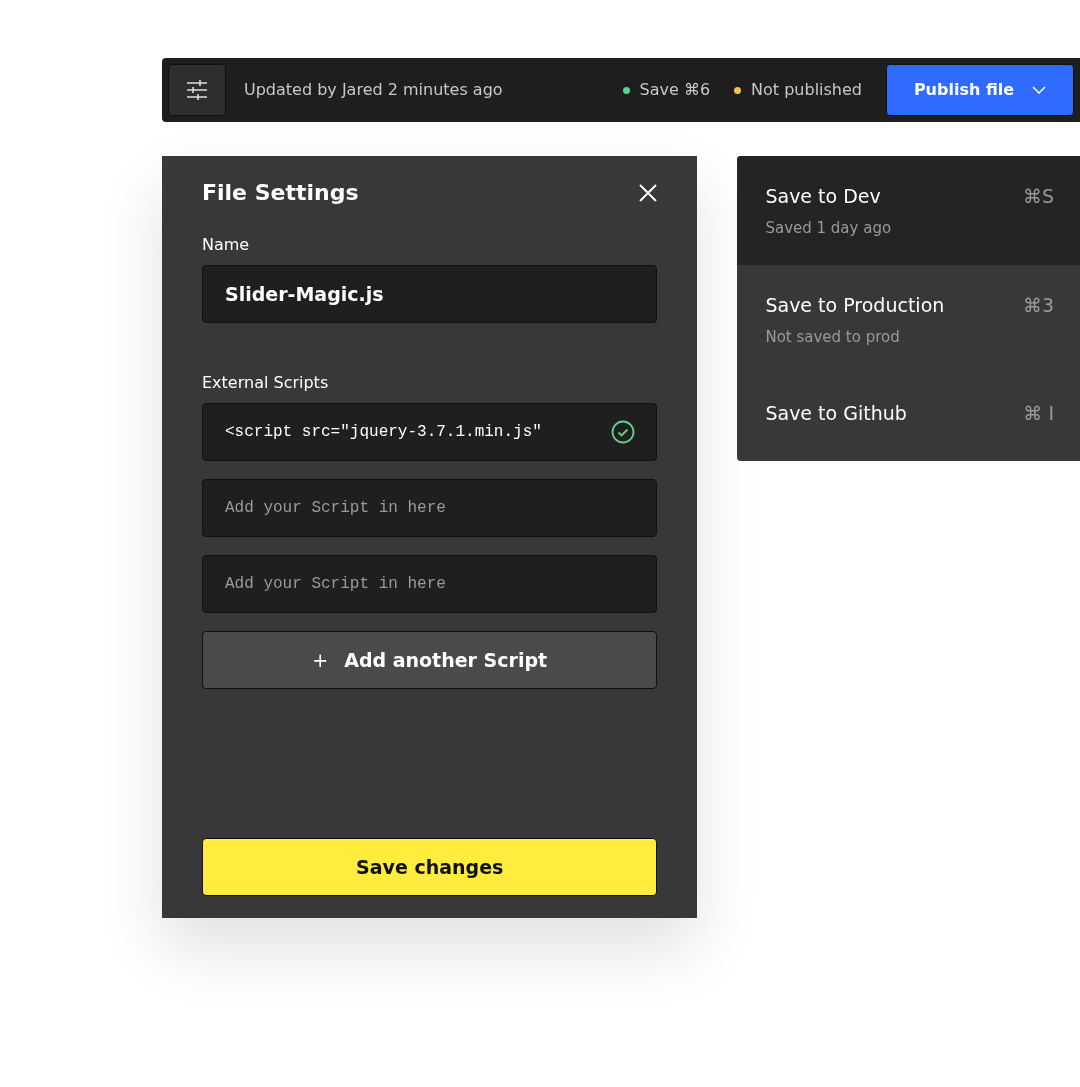 Image resolution: width=1080 pixels, height=1087 pixels. Describe the element at coordinates (430, 660) in the screenshot. I see `add-script-button: + Add another Script` at that location.